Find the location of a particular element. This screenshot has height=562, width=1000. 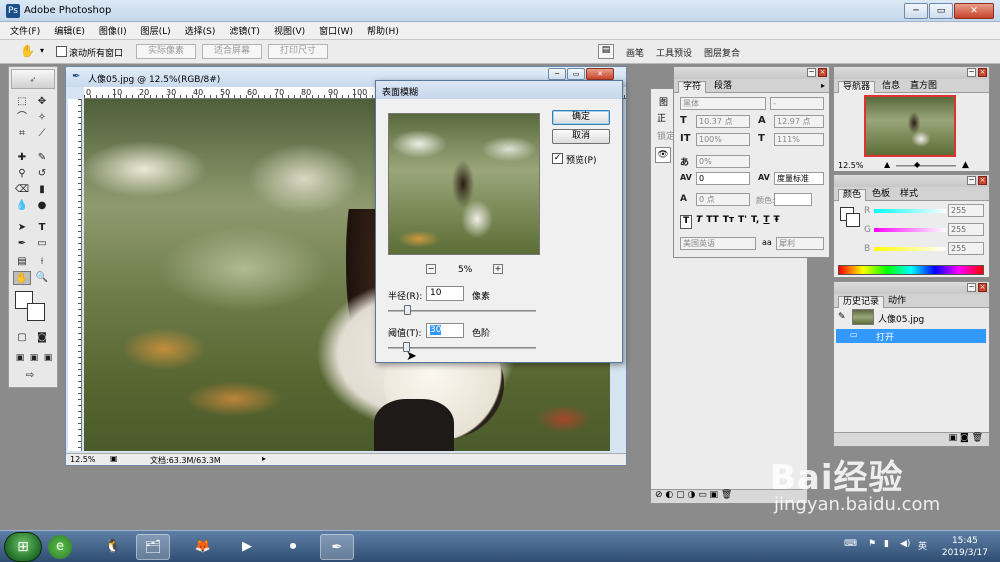

filter-preview is located at coordinates (464, 184).